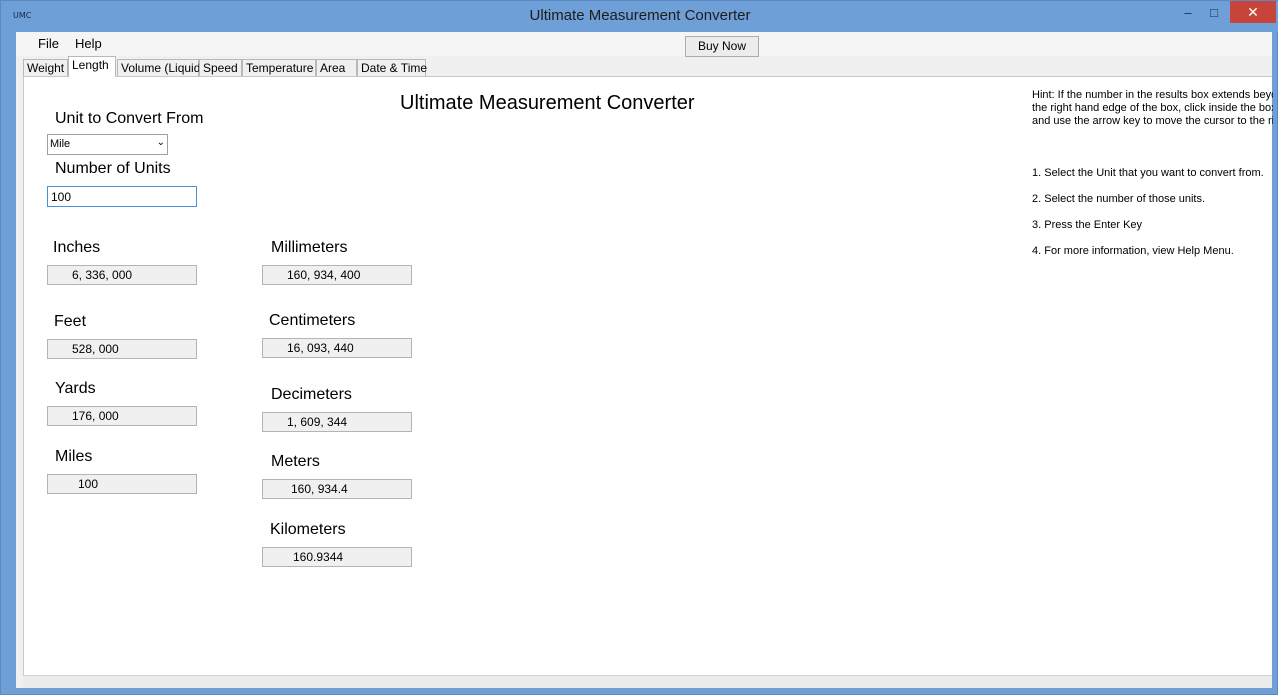  What do you see at coordinates (337, 422) in the screenshot?
I see `decimeters-result: 1, 609, 344` at bounding box center [337, 422].